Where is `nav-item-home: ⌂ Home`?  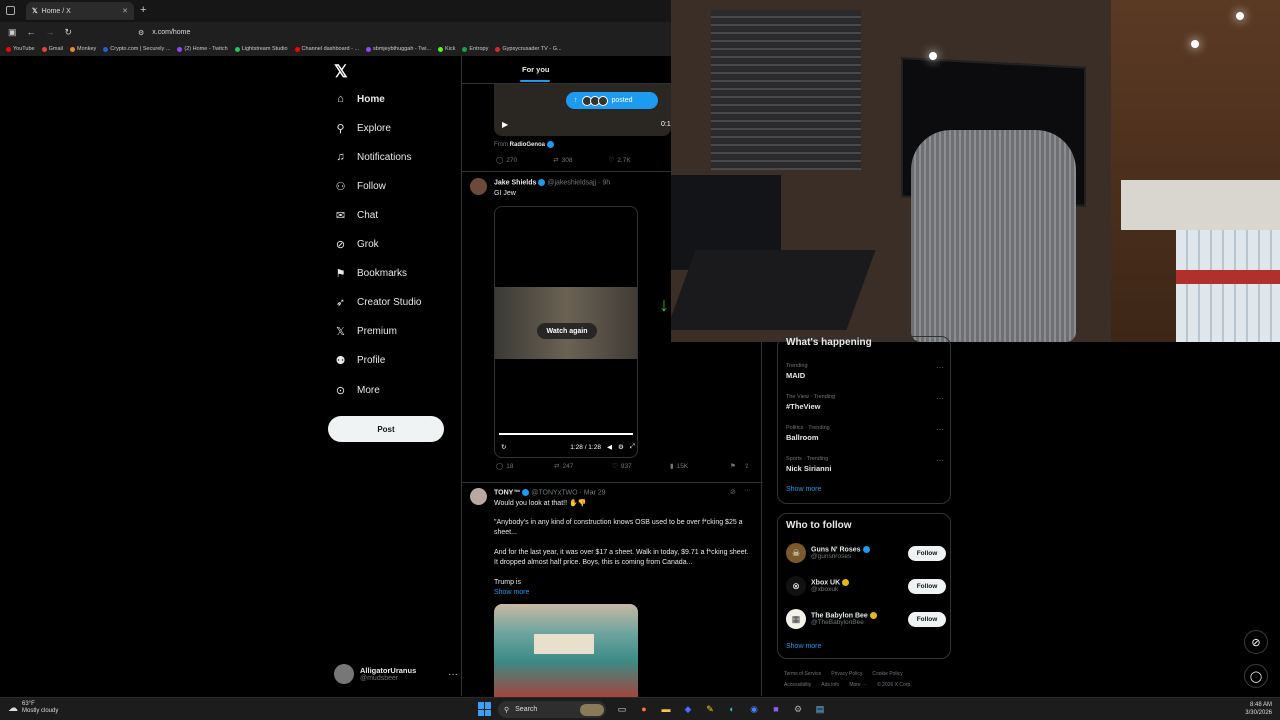
nav-item-home: ⌂ Home is located at coordinates (359, 99).